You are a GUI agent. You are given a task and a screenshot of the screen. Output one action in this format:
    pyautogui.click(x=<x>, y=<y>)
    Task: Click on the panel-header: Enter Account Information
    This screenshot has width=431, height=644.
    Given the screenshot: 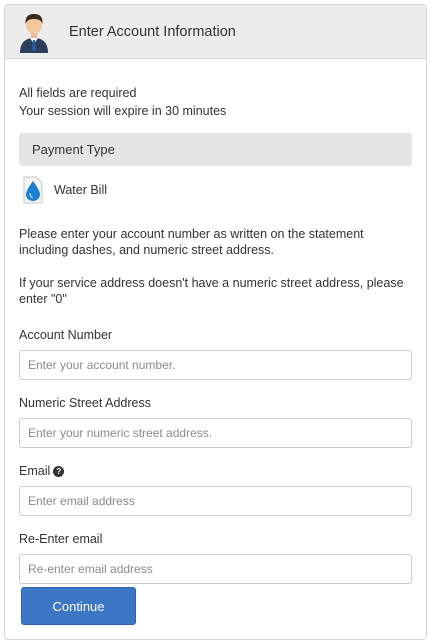 What is the action you would take?
    pyautogui.click(x=215, y=32)
    